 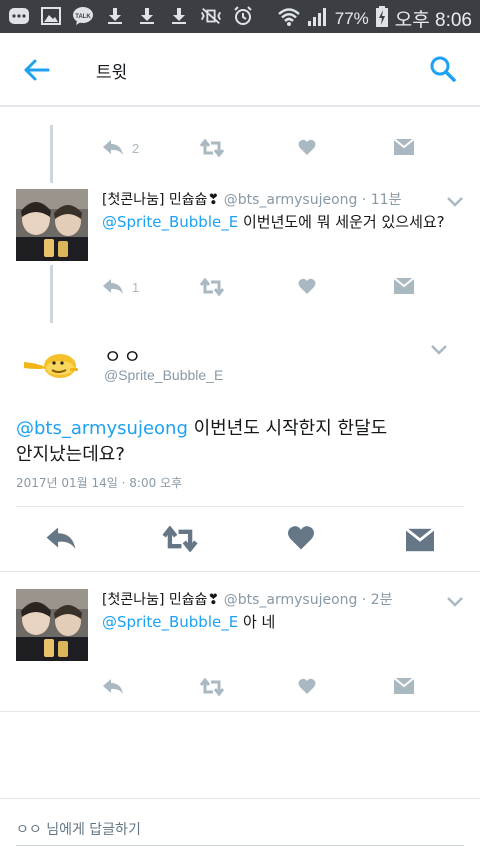 I want to click on tweet-text: @Sprite_Bubble_E 아 네, so click(x=188, y=621).